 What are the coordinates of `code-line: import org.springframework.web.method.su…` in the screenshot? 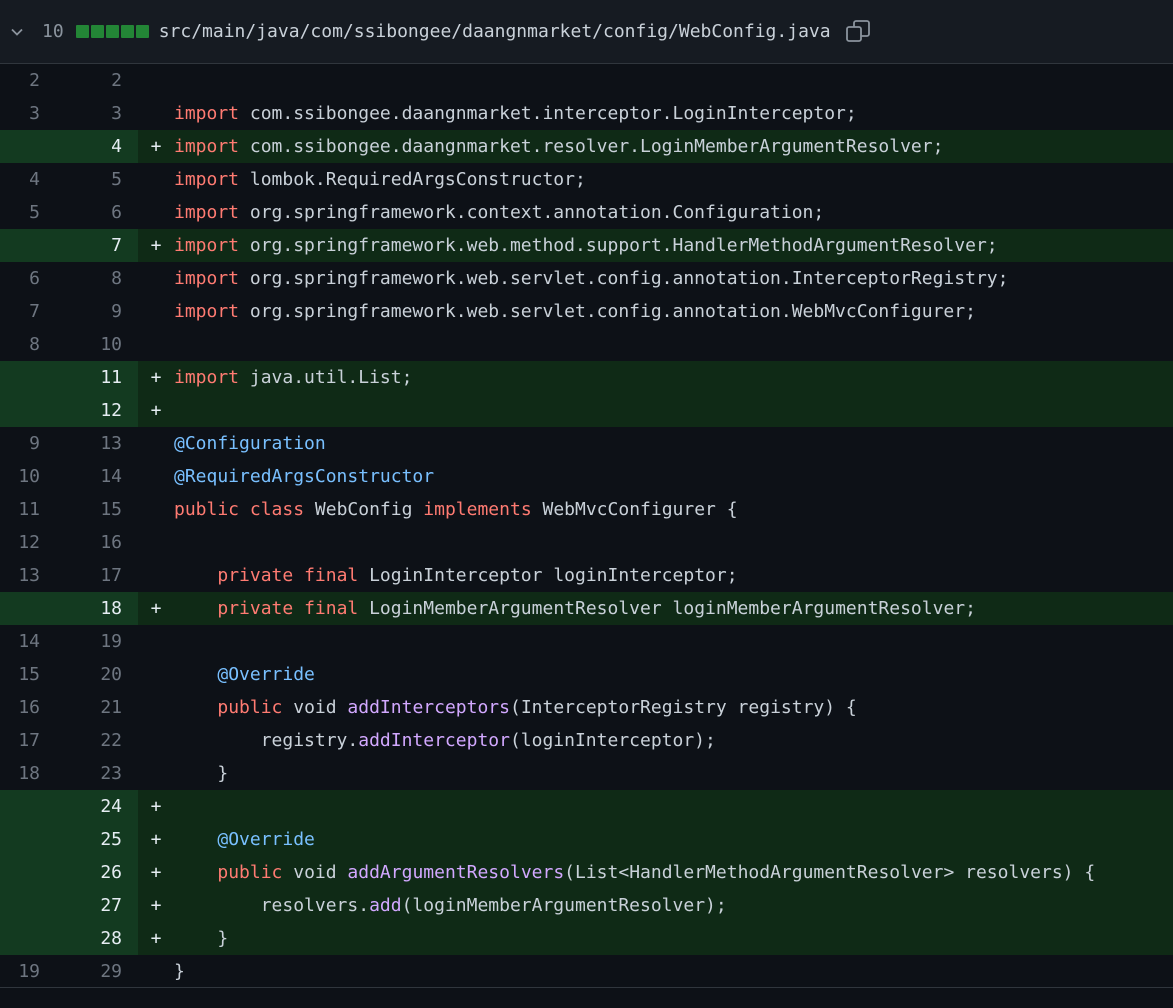 It's located at (673, 245).